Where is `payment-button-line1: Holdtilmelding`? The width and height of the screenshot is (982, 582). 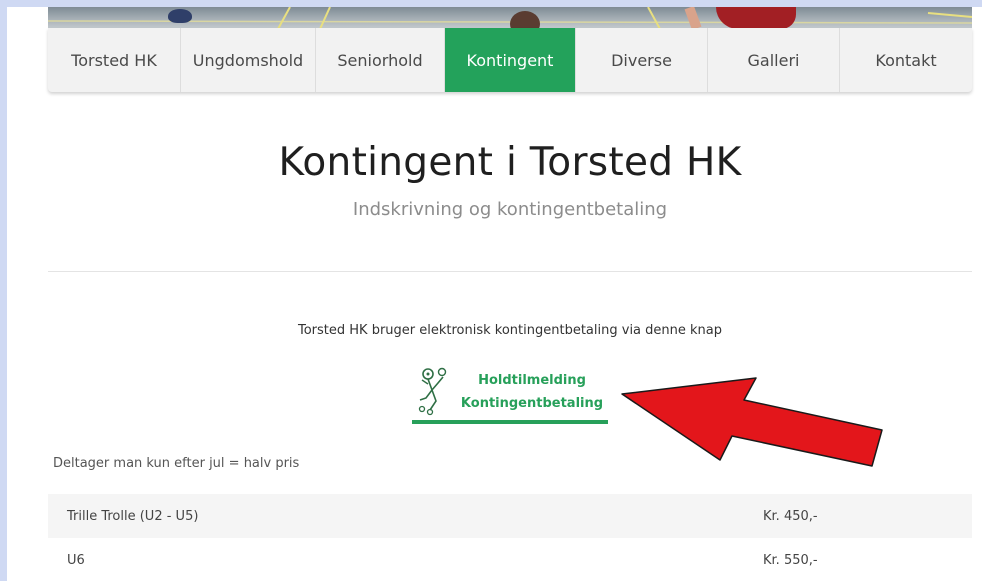
payment-button-line1: Holdtilmelding is located at coordinates (532, 380).